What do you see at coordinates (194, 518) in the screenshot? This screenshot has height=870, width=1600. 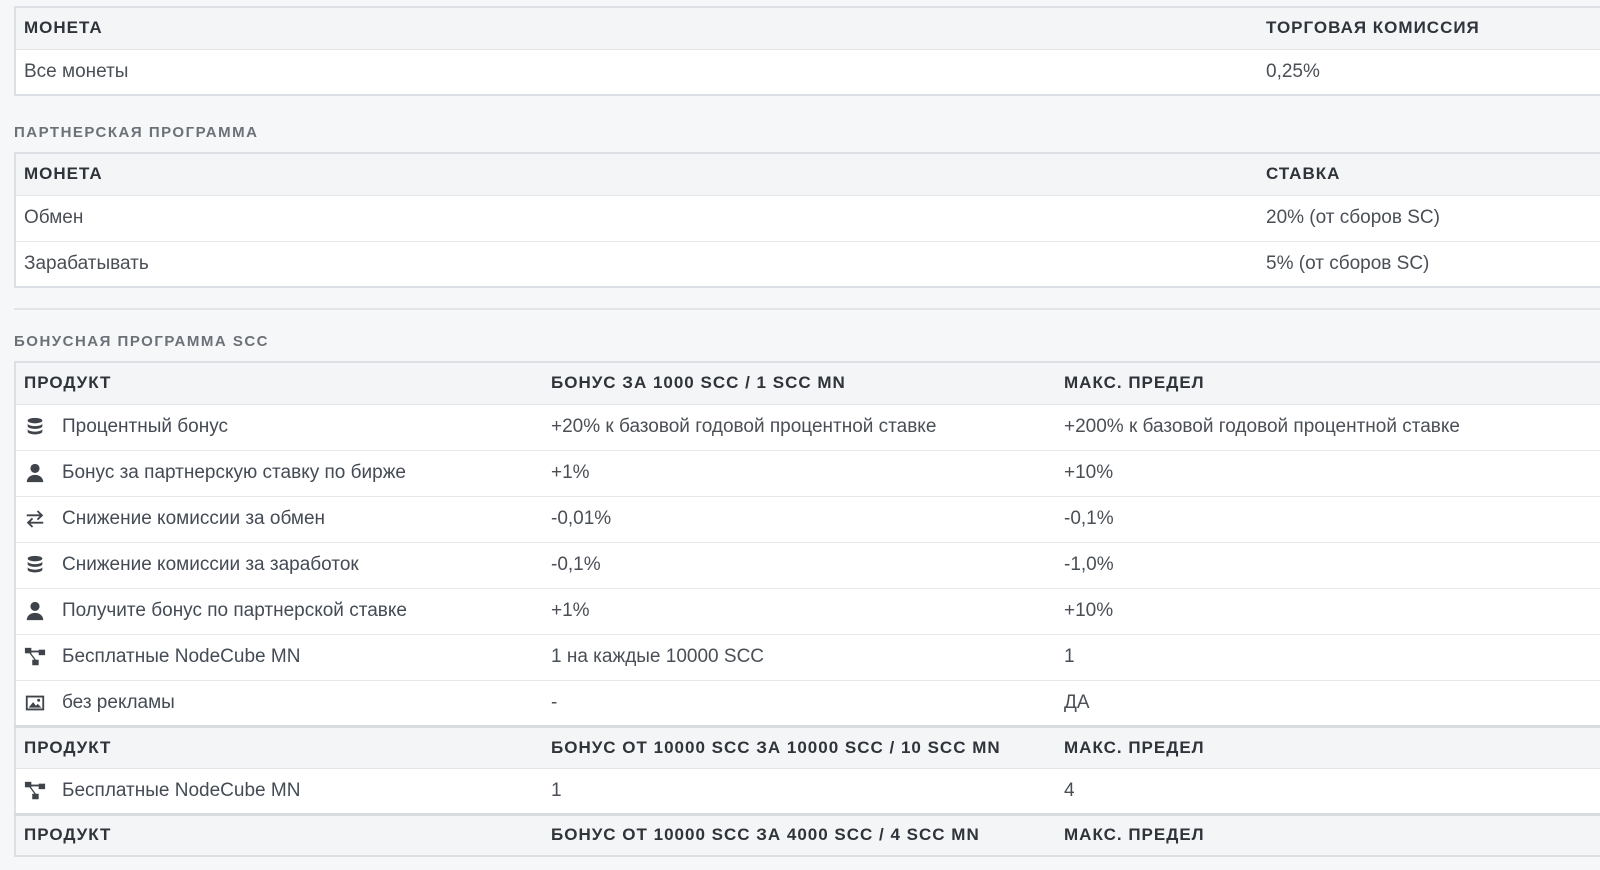 I see `product-name: Снижение комиссии за обмен` at bounding box center [194, 518].